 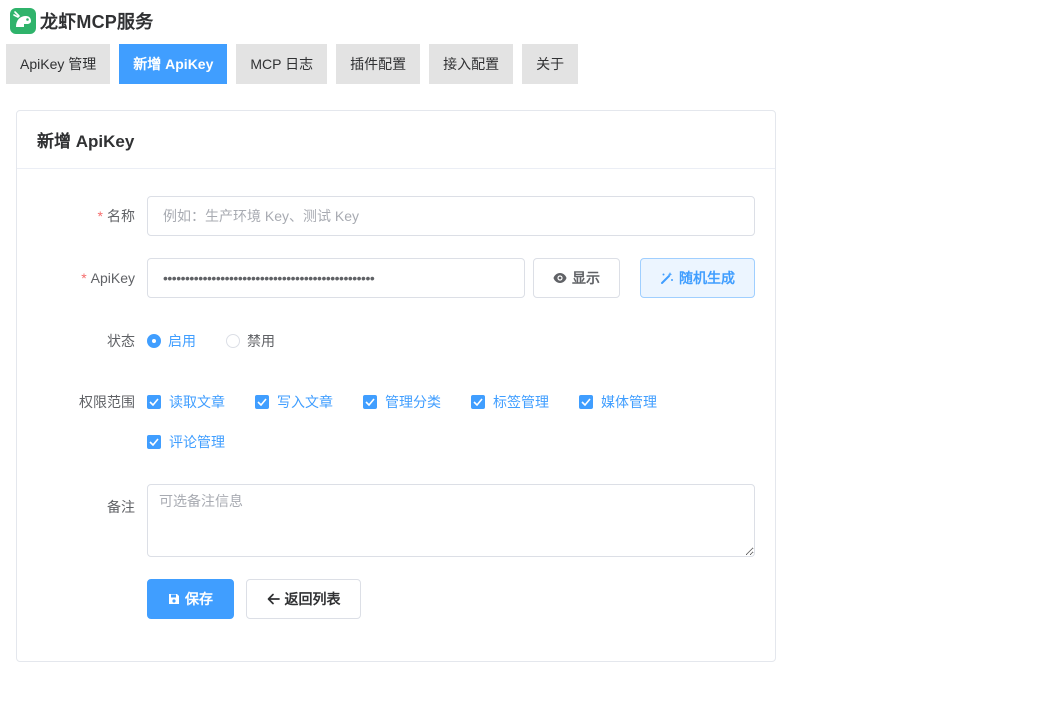 I want to click on form-row-name: * 名称, so click(x=386, y=216).